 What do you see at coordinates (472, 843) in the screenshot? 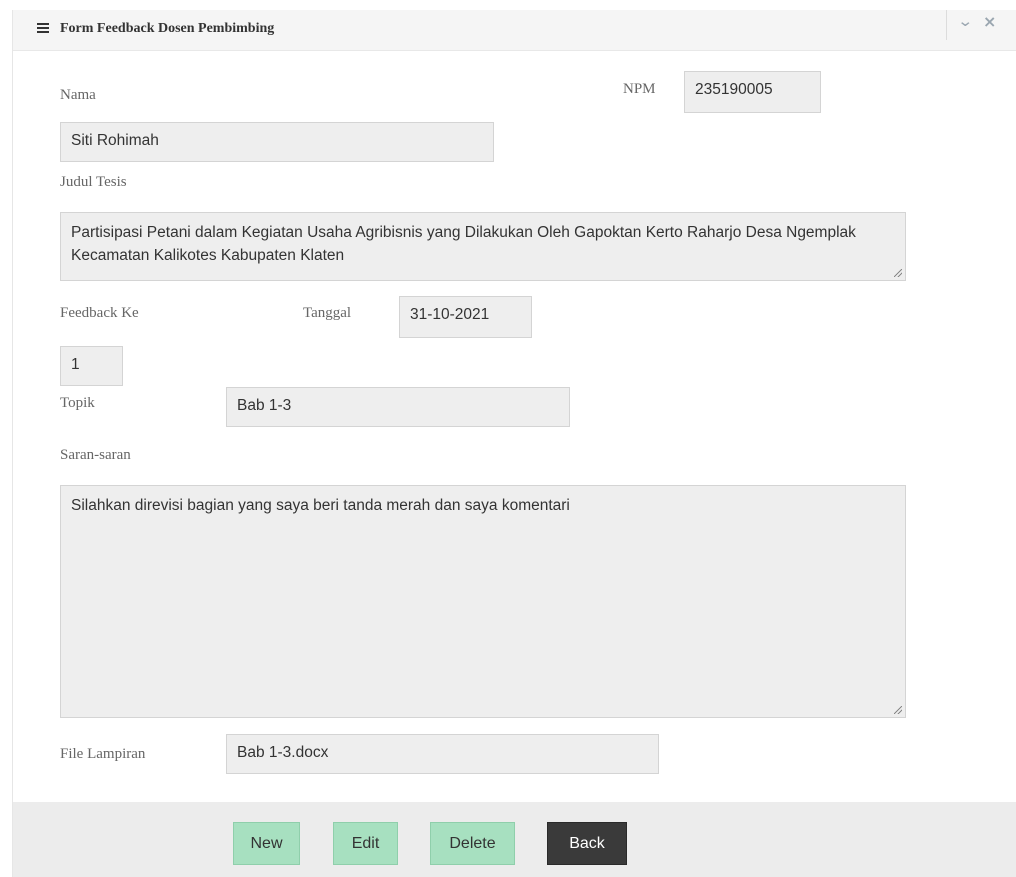
I see `delete-button: Delete` at bounding box center [472, 843].